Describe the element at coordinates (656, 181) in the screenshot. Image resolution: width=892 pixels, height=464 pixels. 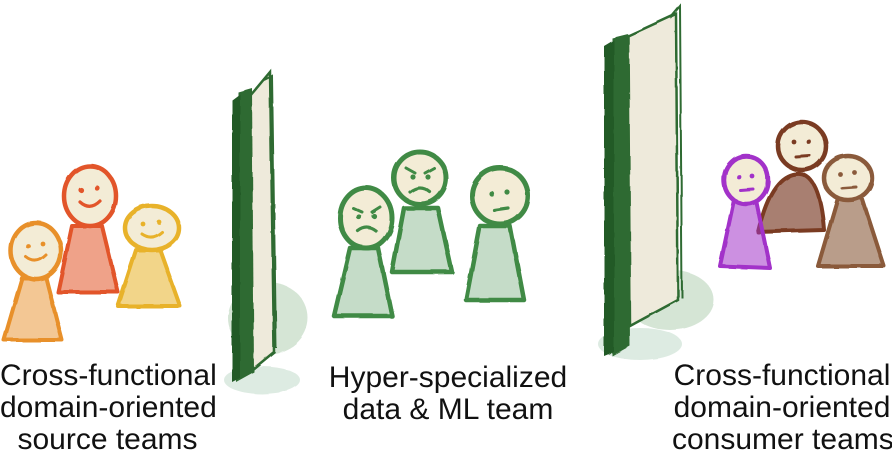
I see `wall-right` at that location.